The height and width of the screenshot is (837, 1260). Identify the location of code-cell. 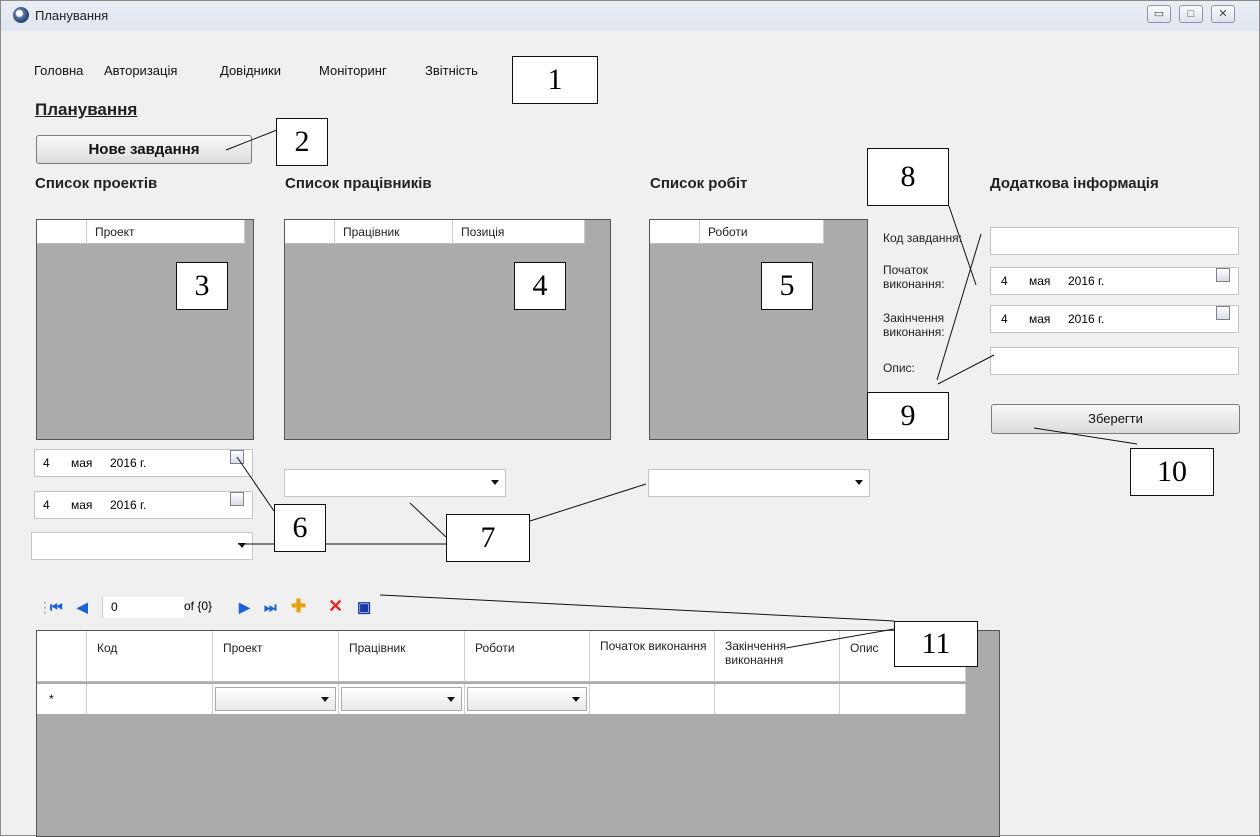
(150, 699).